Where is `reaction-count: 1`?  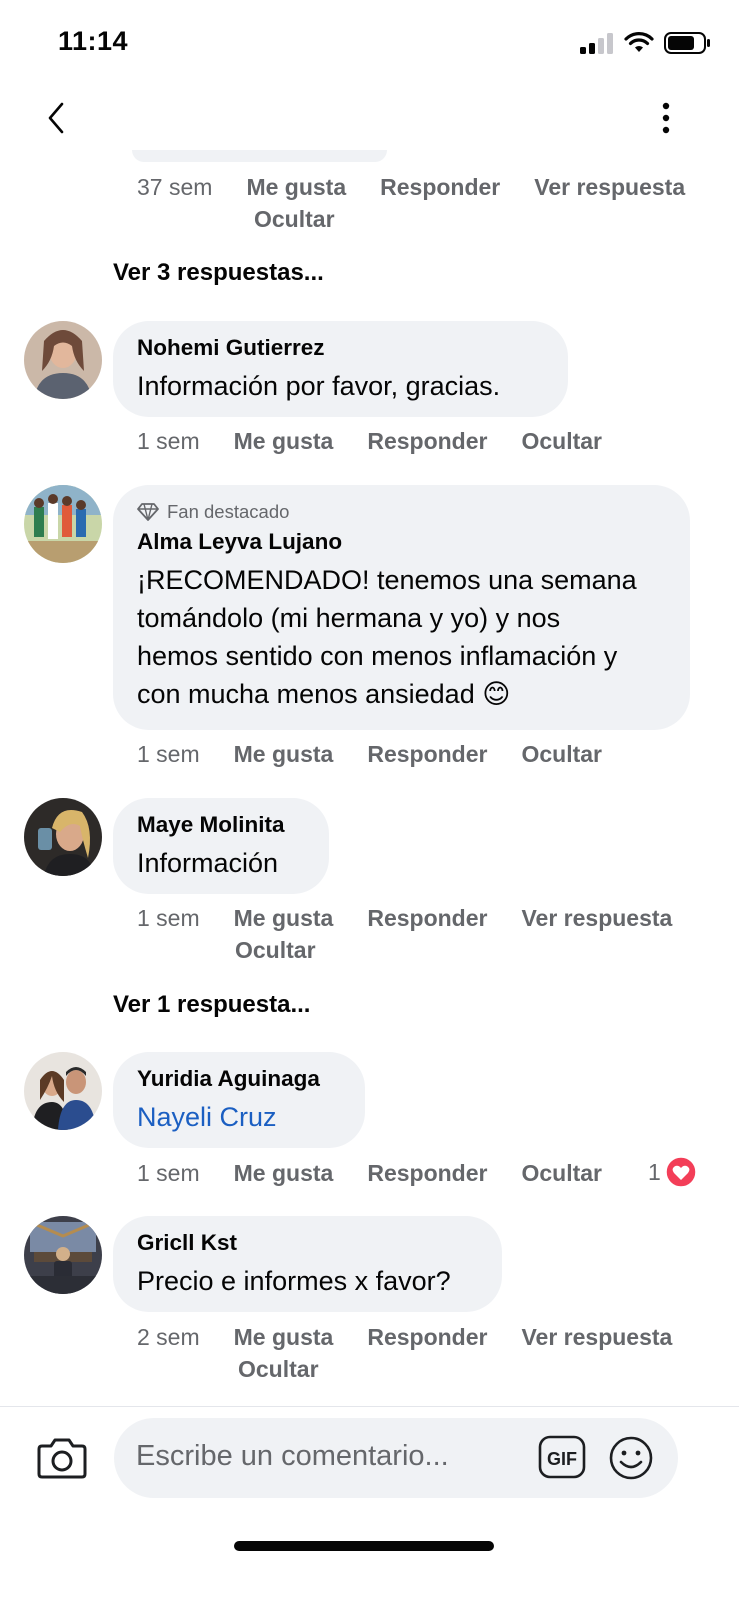 reaction-count: 1 is located at coordinates (654, 1171).